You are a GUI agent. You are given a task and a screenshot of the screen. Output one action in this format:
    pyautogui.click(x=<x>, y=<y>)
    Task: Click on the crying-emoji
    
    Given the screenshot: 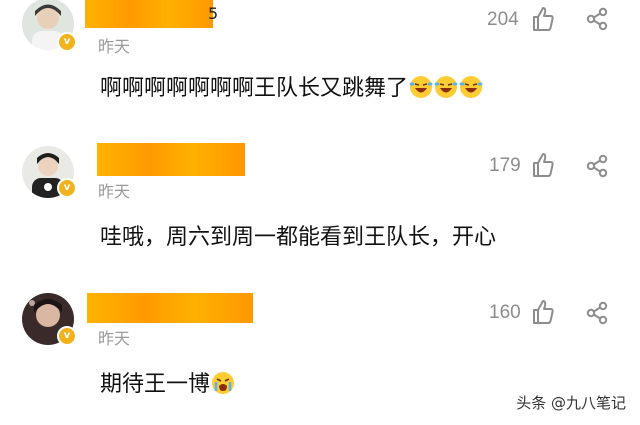 What is the action you would take?
    pyautogui.click(x=223, y=383)
    